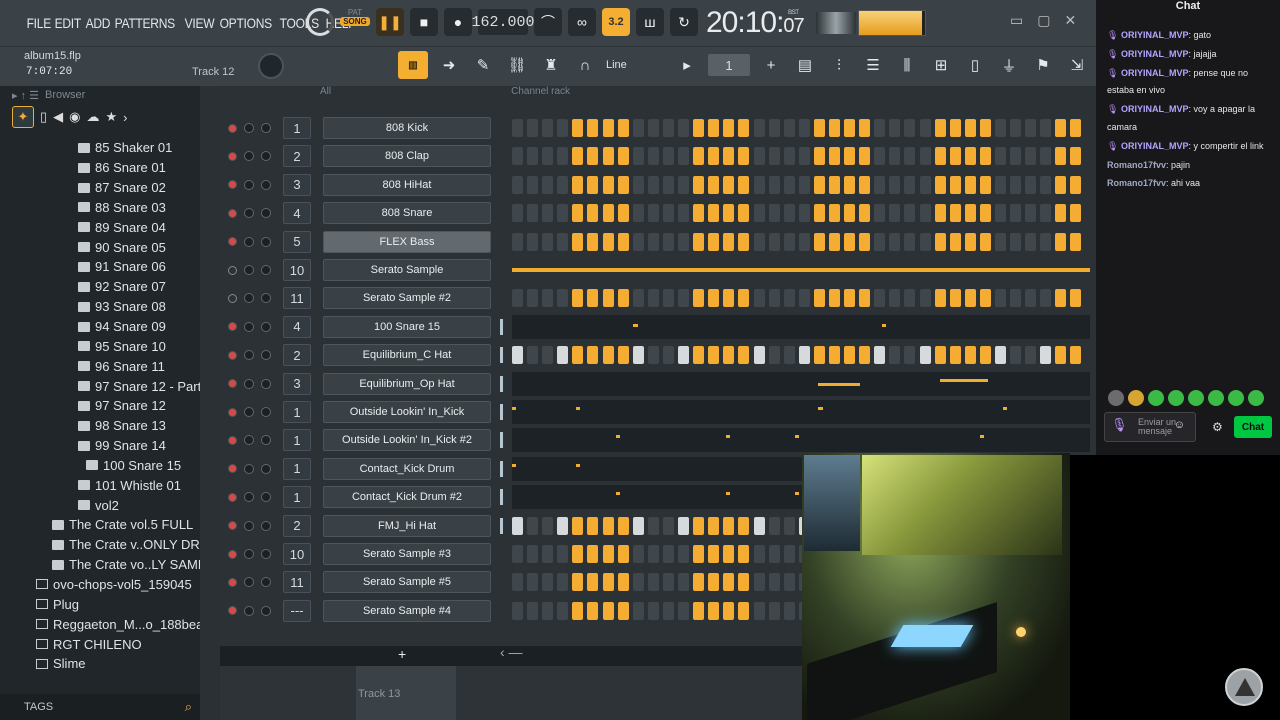 Image resolution: width=1280 pixels, height=720 pixels. What do you see at coordinates (93, 117) in the screenshot?
I see `browser-cloud-icon: ☁` at bounding box center [93, 117].